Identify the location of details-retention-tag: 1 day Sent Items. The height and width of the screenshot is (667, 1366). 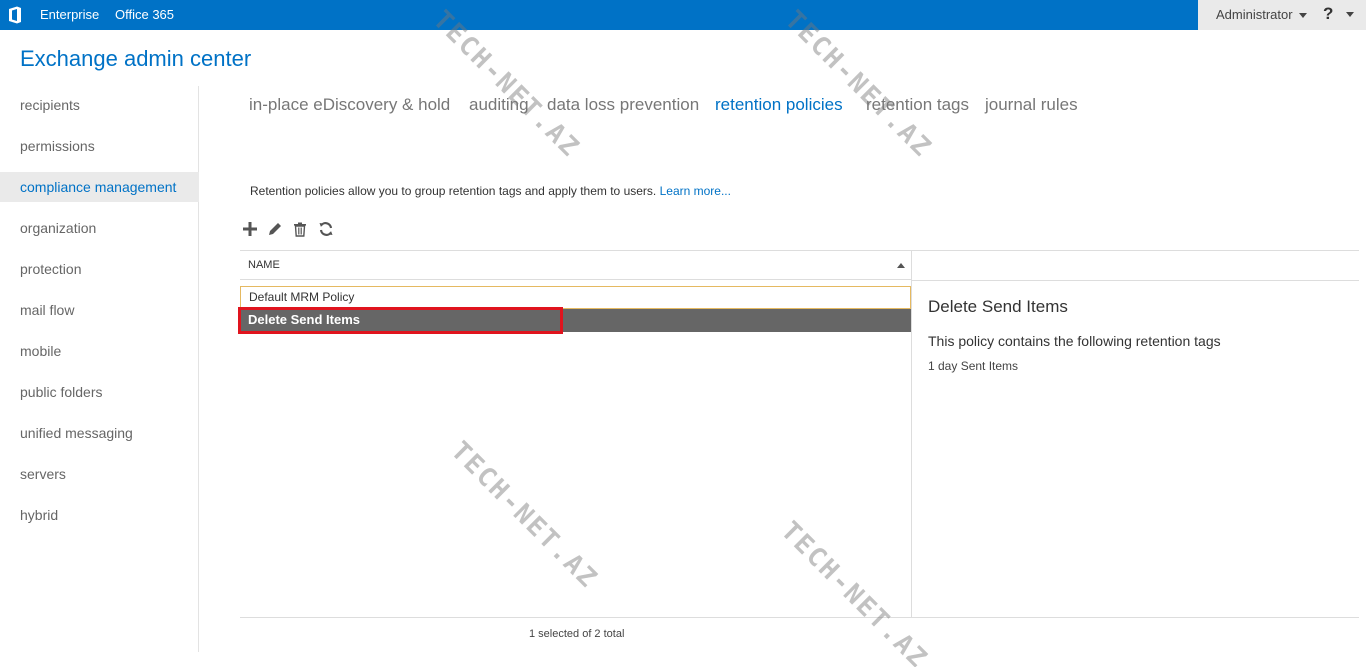
(973, 366).